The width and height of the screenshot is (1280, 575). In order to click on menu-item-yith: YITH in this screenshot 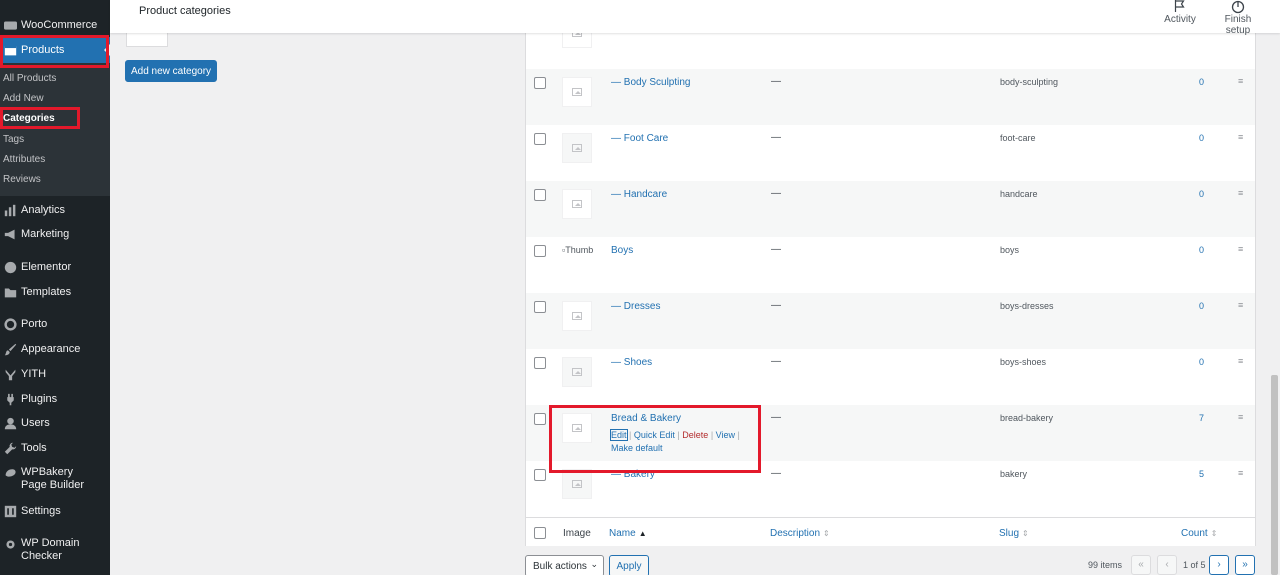, I will do `click(55, 374)`.